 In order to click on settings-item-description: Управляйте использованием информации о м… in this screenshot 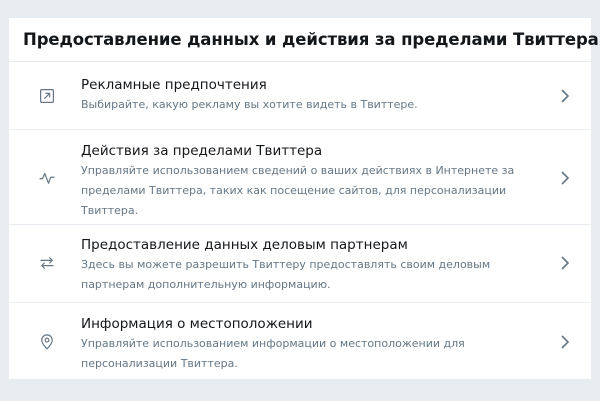, I will do `click(273, 353)`.